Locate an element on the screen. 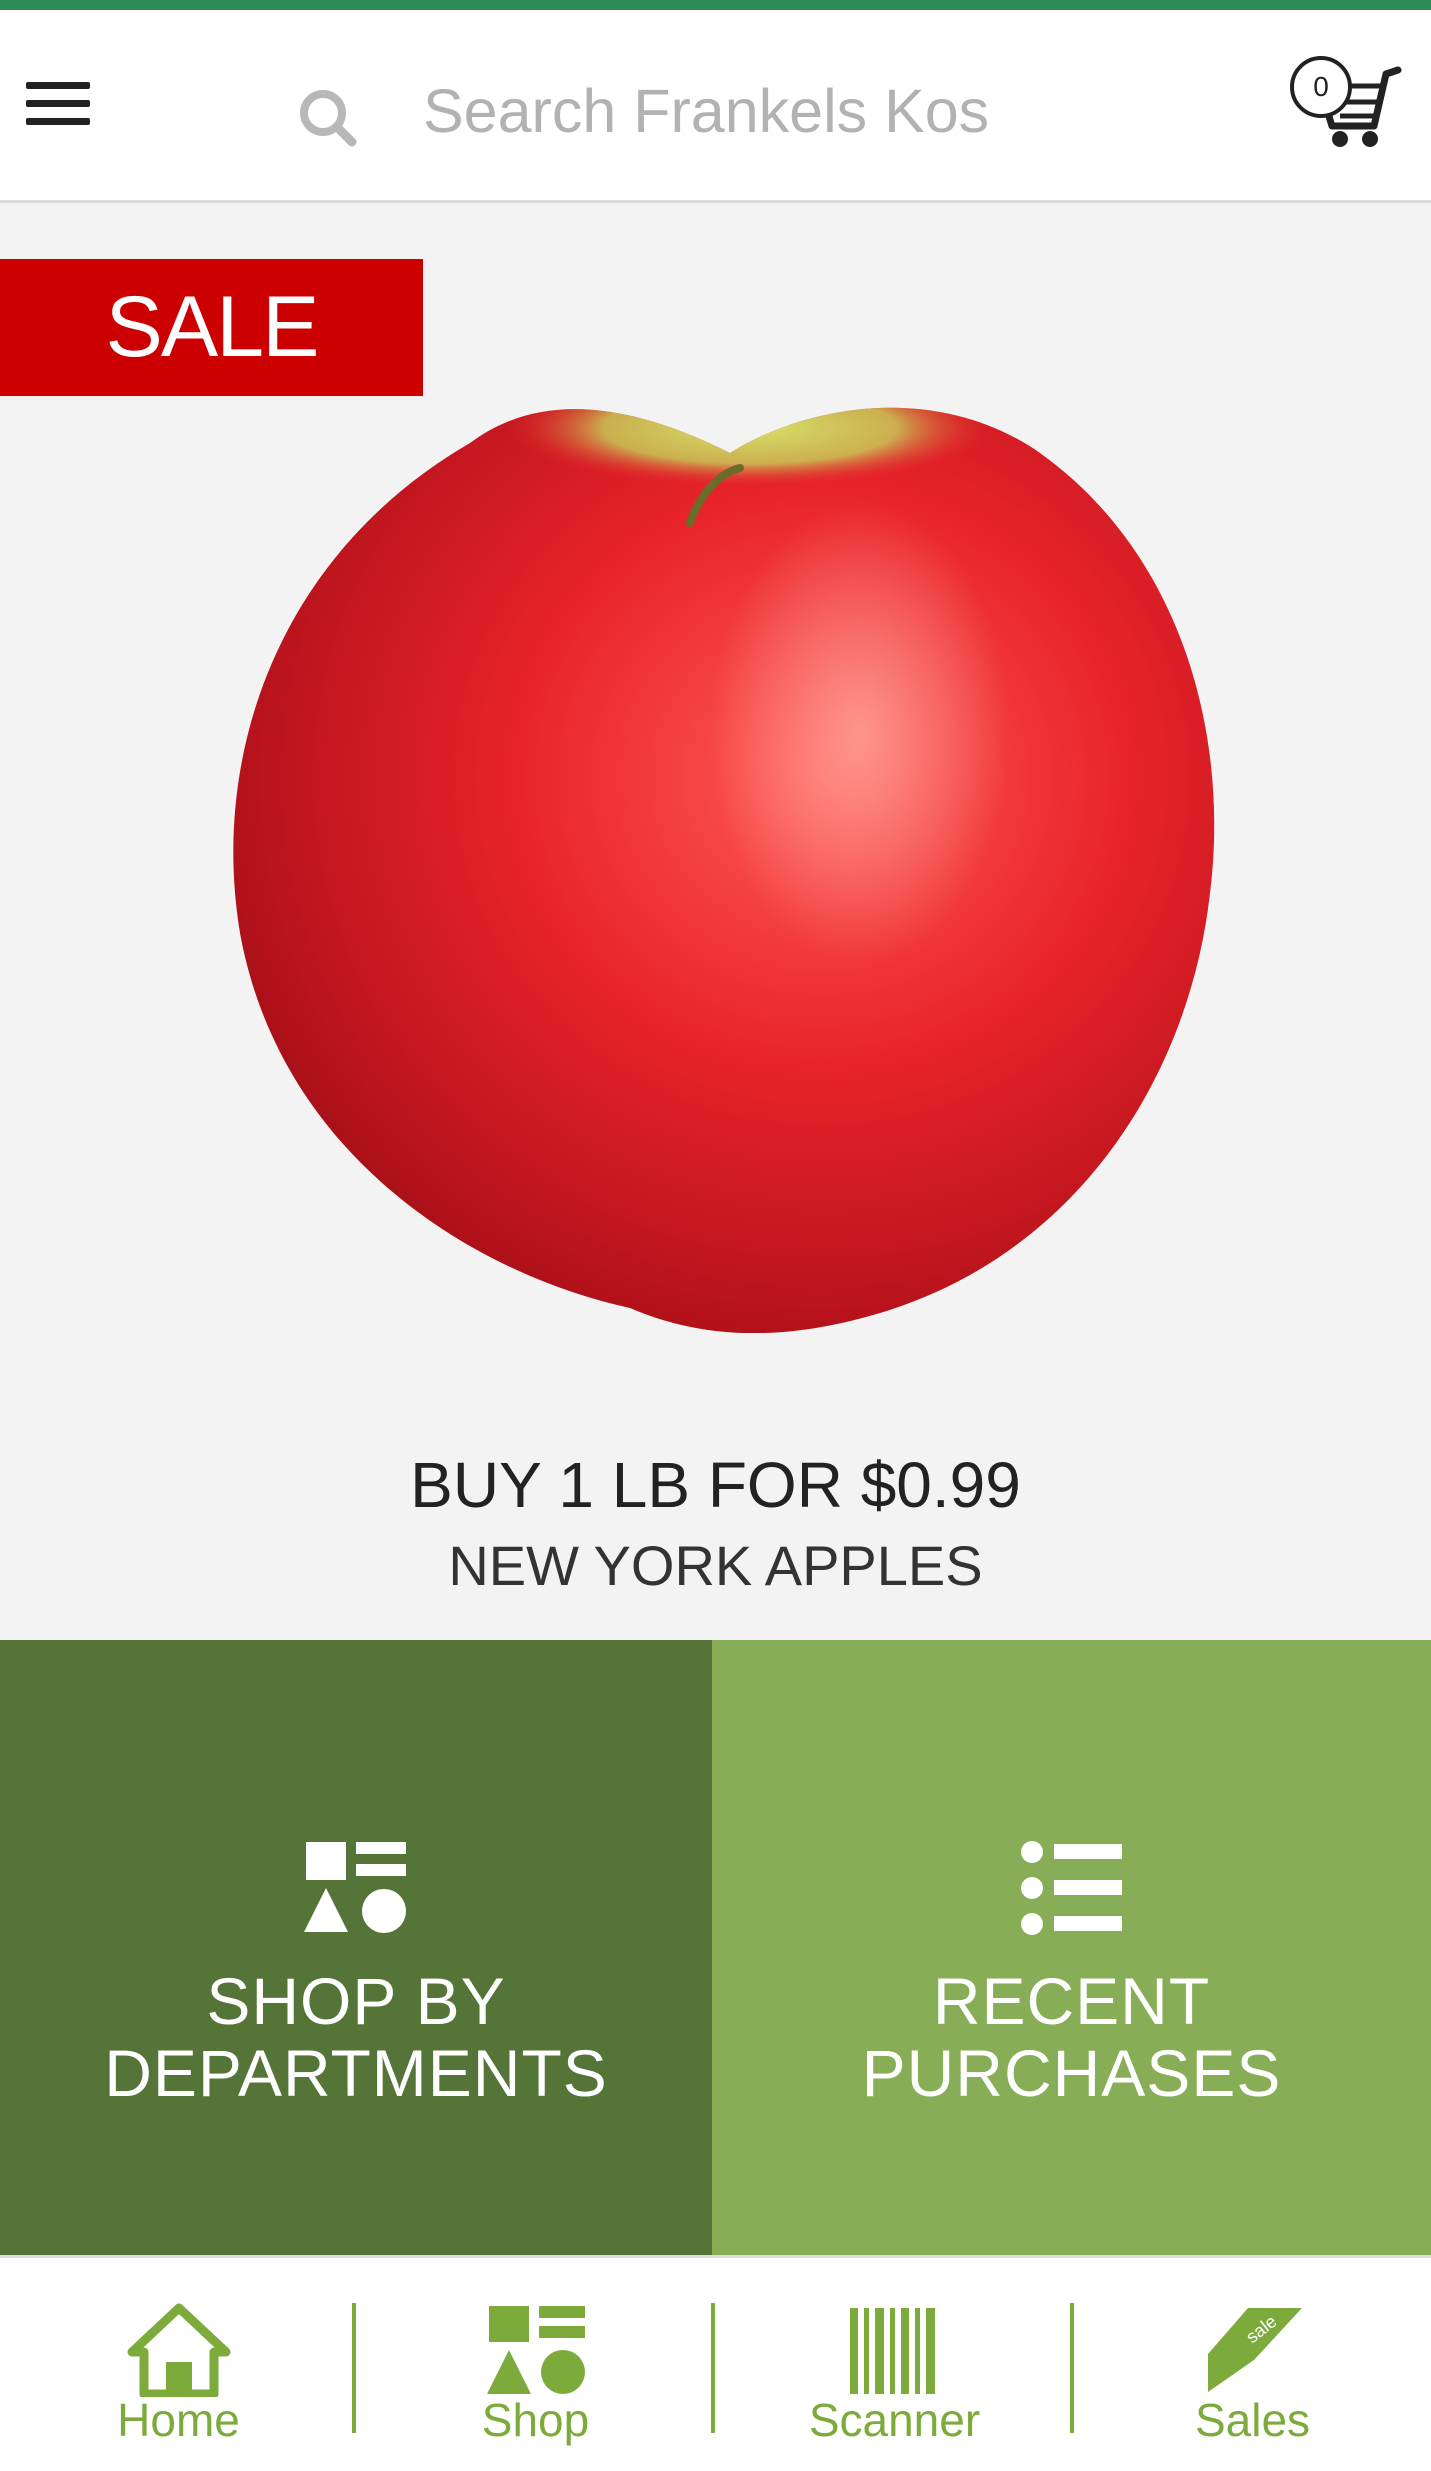 Image resolution: width=1431 pixels, height=2471 pixels. nav-label: Shop is located at coordinates (535, 2420).